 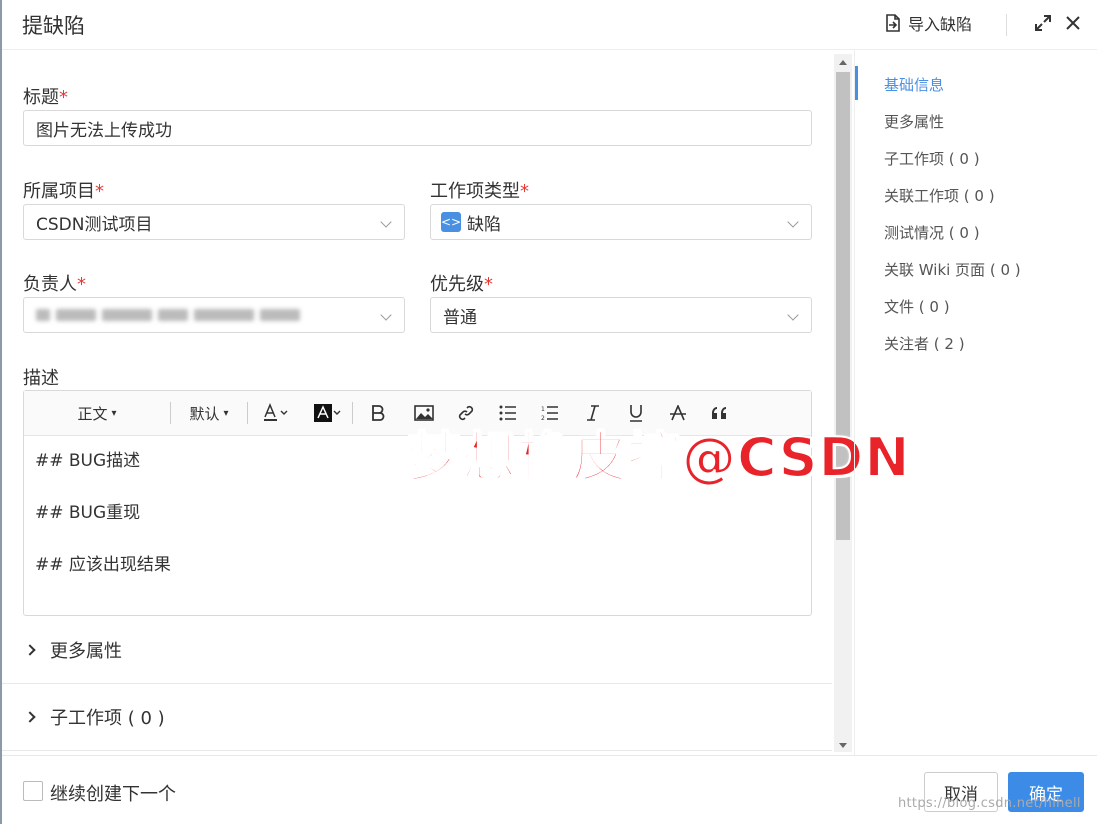 What do you see at coordinates (893, 23) in the screenshot?
I see `import-file-icon` at bounding box center [893, 23].